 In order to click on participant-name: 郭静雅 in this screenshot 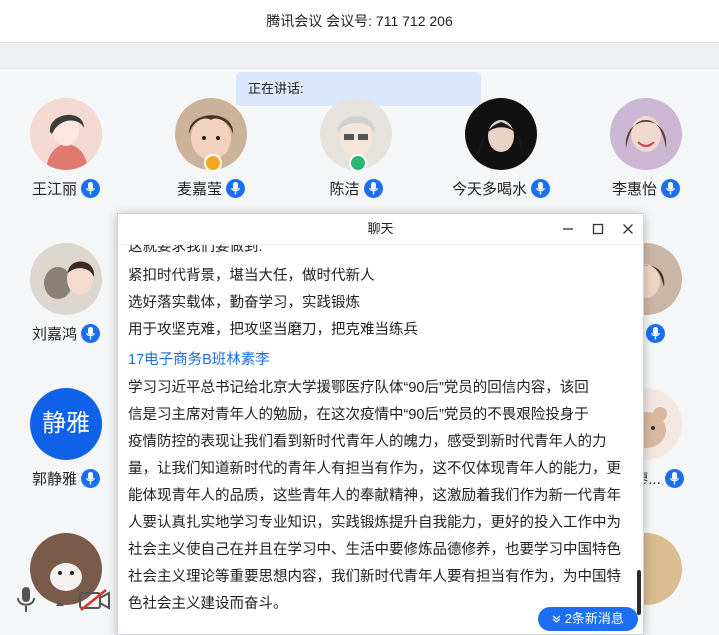, I will do `click(54, 479)`.